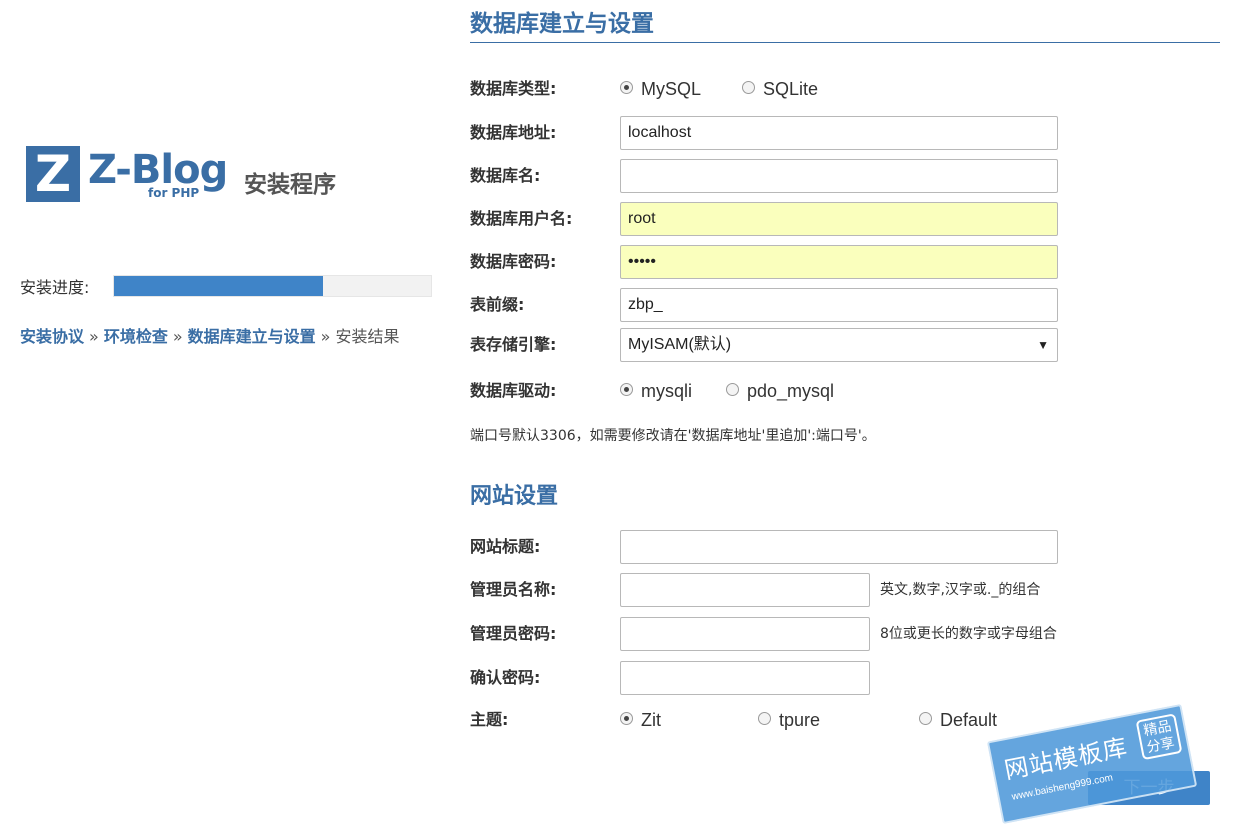  Describe the element at coordinates (1159, 737) in the screenshot. I see `watermark-badge: 精品 分享` at that location.